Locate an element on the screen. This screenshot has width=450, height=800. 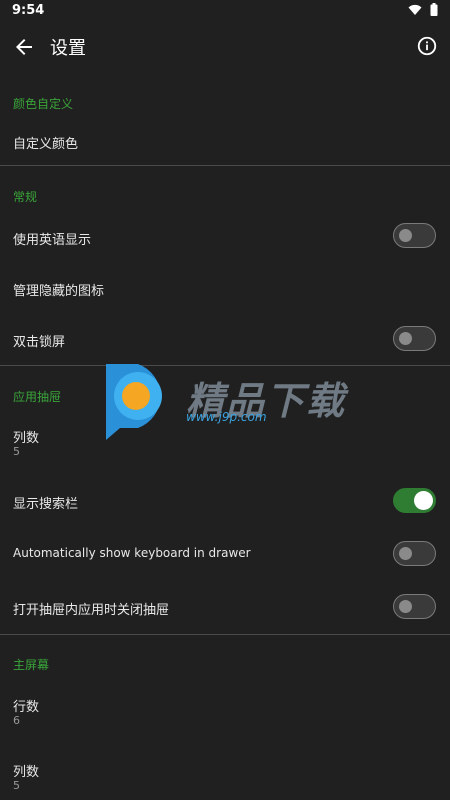
status-time: 9:54 is located at coordinates (28, 10).